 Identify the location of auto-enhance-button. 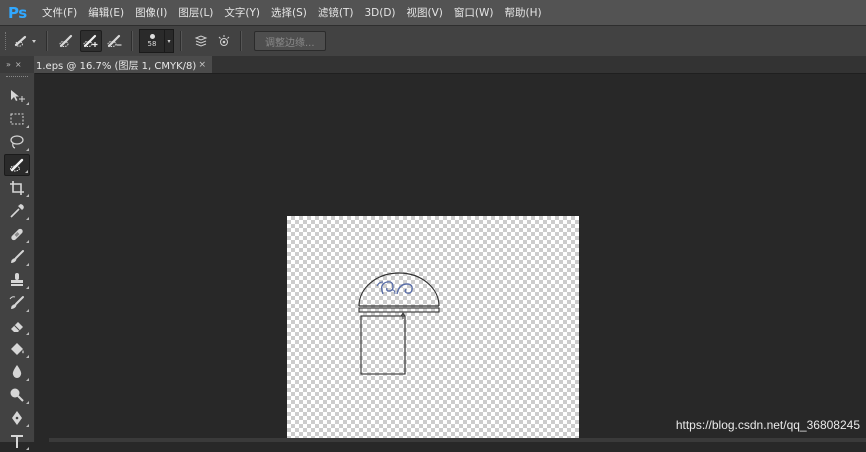
(224, 41).